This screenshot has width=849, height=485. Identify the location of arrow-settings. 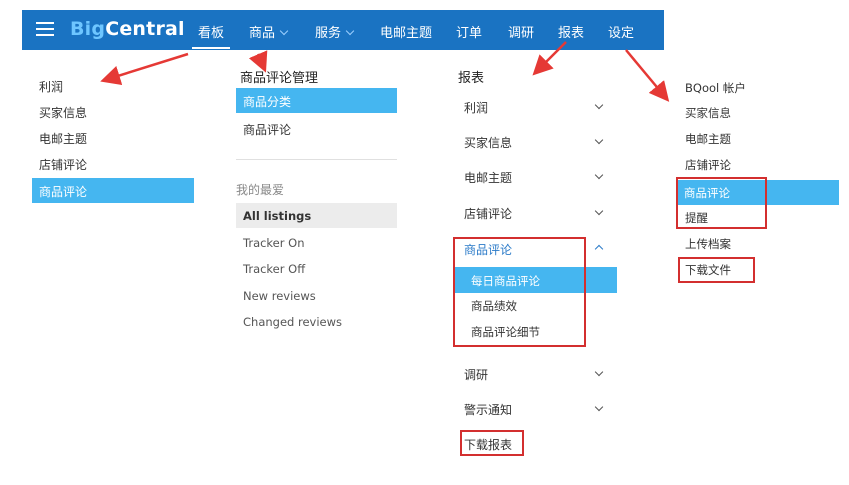
(647, 75).